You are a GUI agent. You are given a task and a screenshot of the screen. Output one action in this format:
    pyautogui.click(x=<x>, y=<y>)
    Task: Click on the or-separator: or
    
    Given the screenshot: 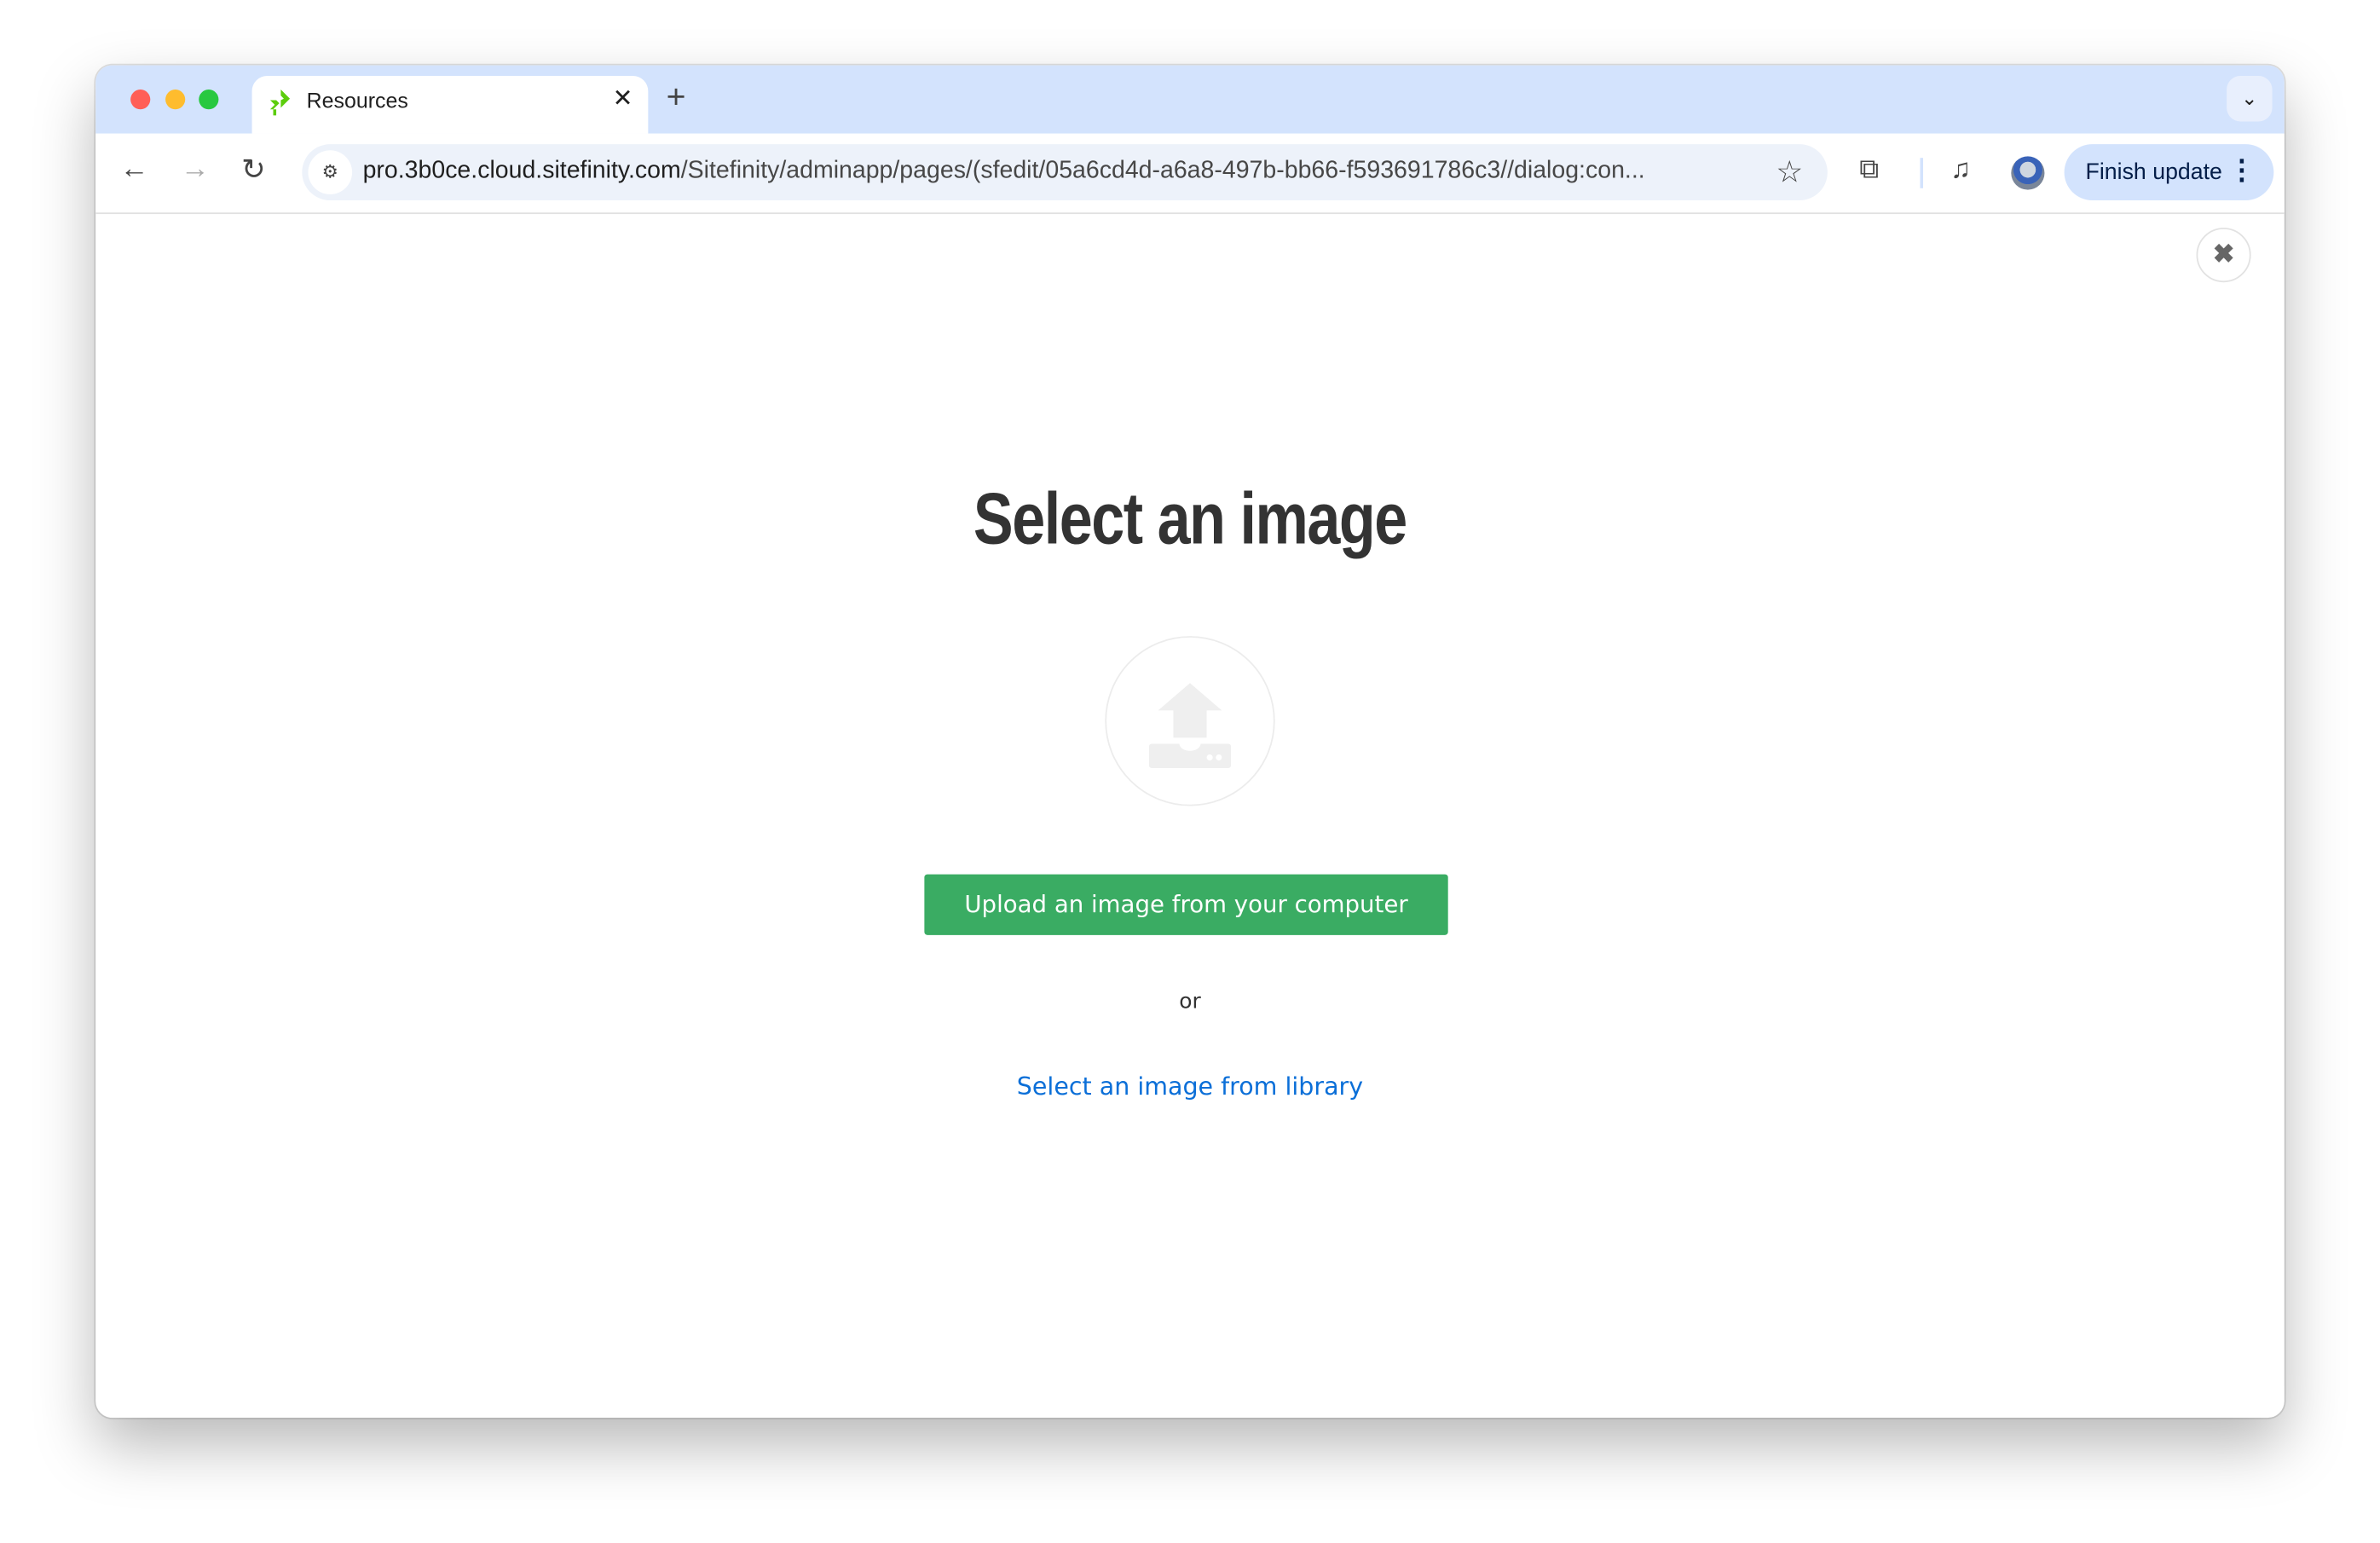 What is the action you would take?
    pyautogui.click(x=1190, y=1001)
    